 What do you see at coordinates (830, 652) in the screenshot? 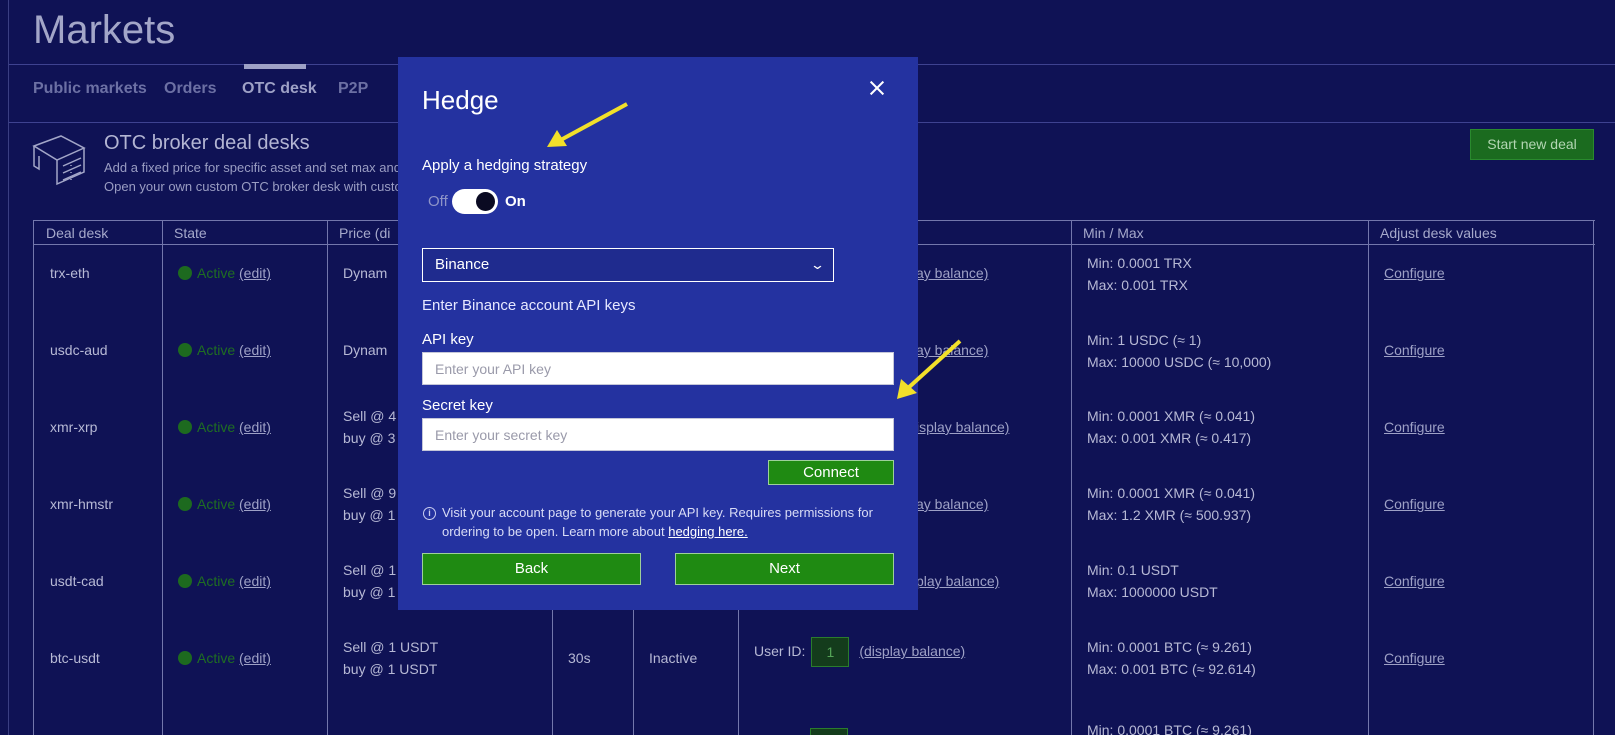
I see `user-id-field: 1` at bounding box center [830, 652].